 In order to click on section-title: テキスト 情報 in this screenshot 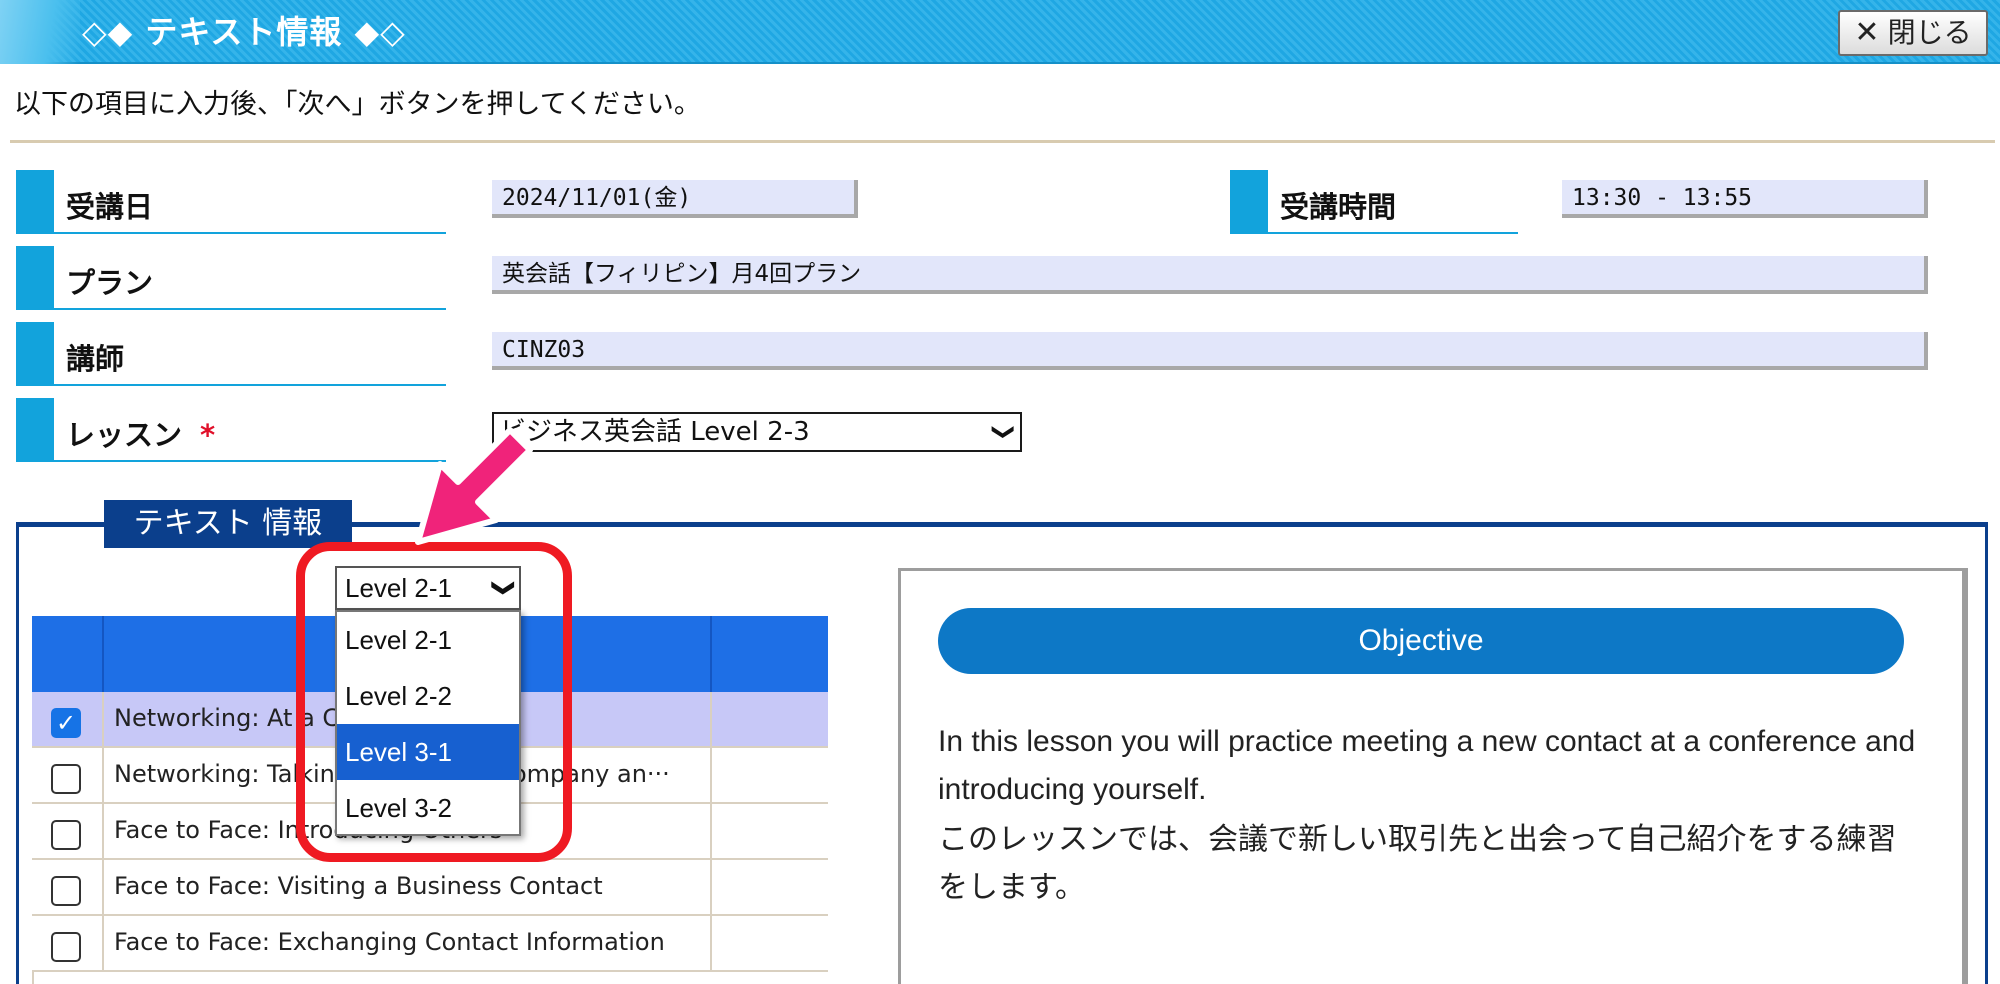, I will do `click(228, 524)`.